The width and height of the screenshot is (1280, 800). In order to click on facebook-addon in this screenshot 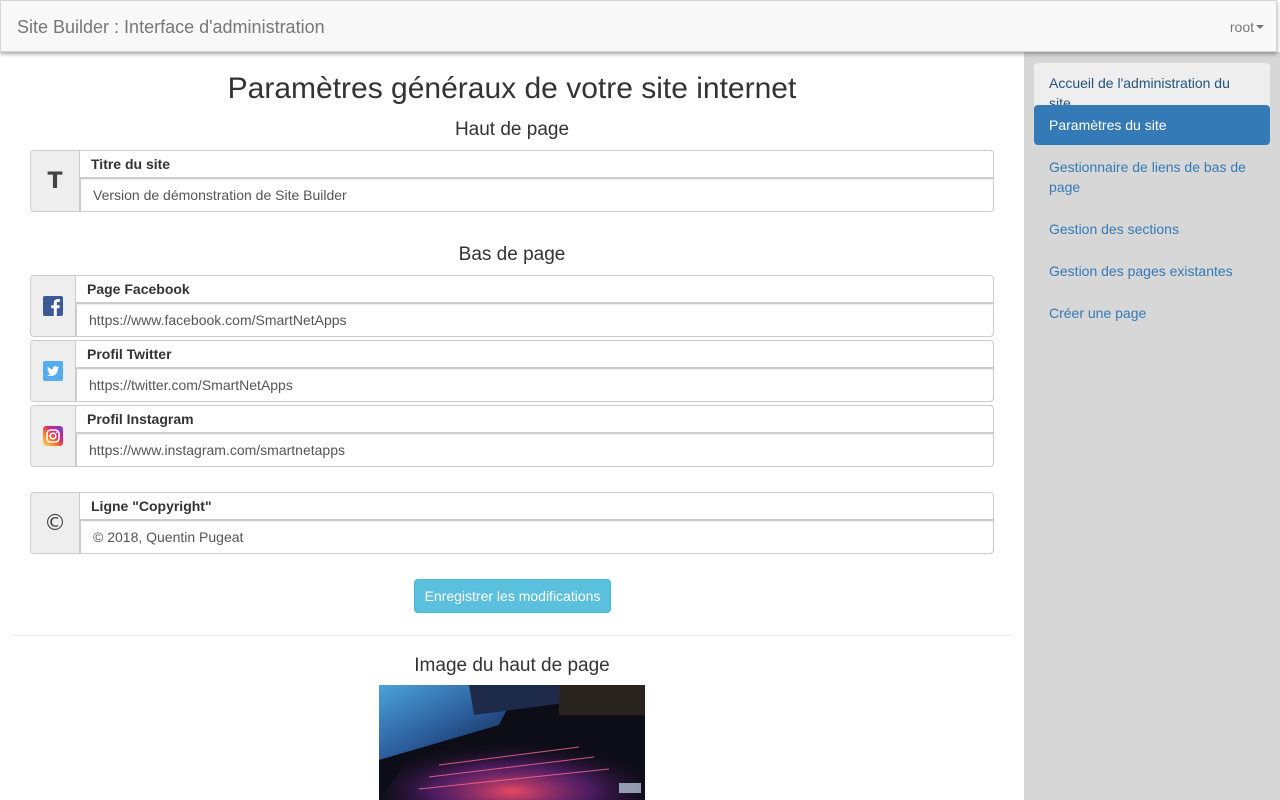, I will do `click(53, 306)`.